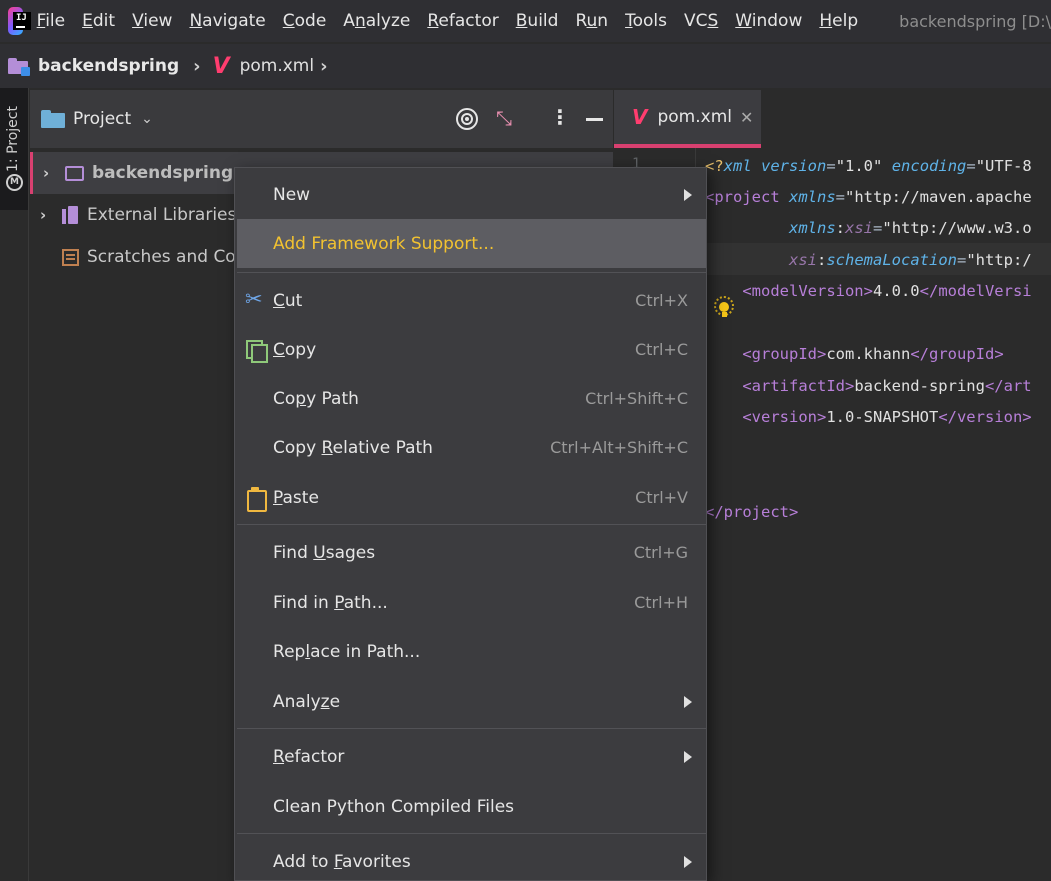 The width and height of the screenshot is (1051, 881). I want to click on intellij-logo-icon: IJ, so click(19, 21).